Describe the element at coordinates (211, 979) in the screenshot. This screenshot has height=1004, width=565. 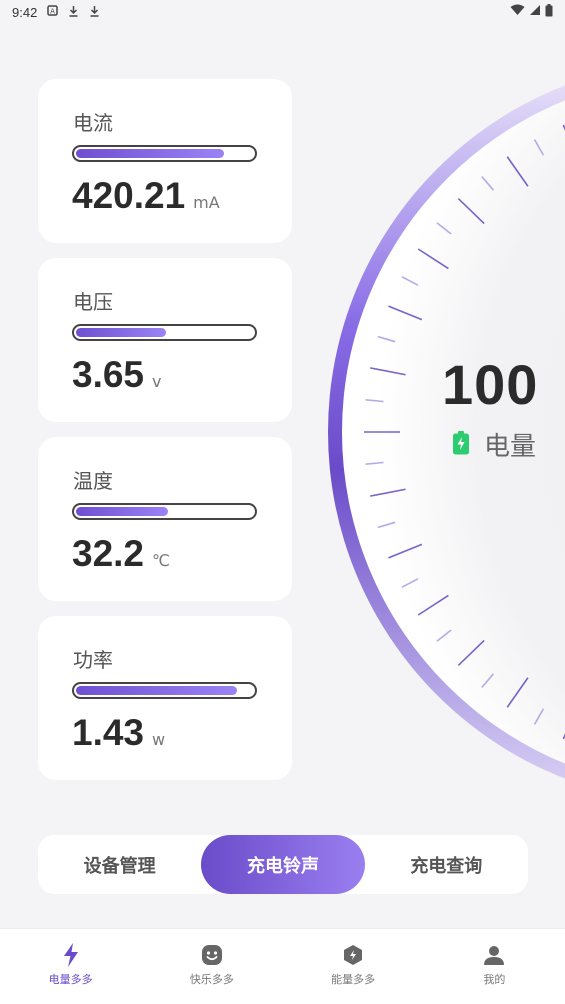
I see `nav-label-happy: 快乐多多` at that location.